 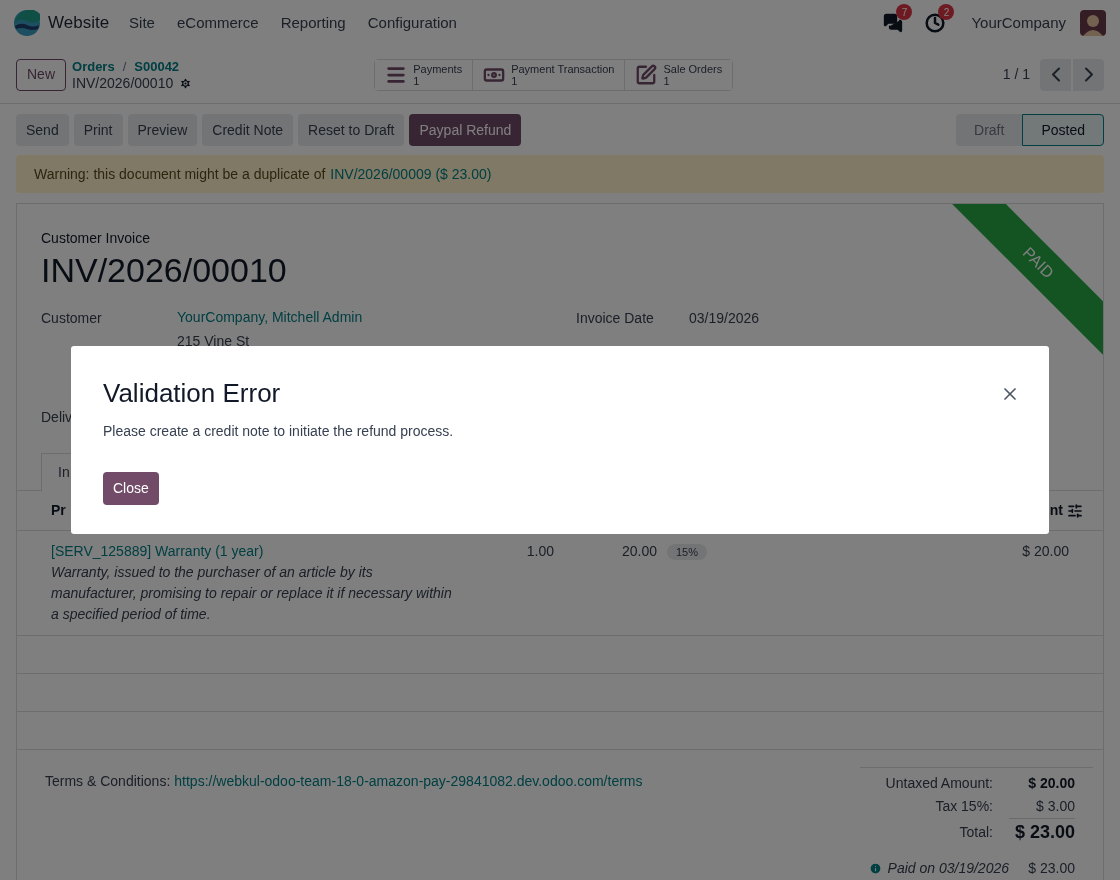 I want to click on close-button: Close, so click(x=131, y=488).